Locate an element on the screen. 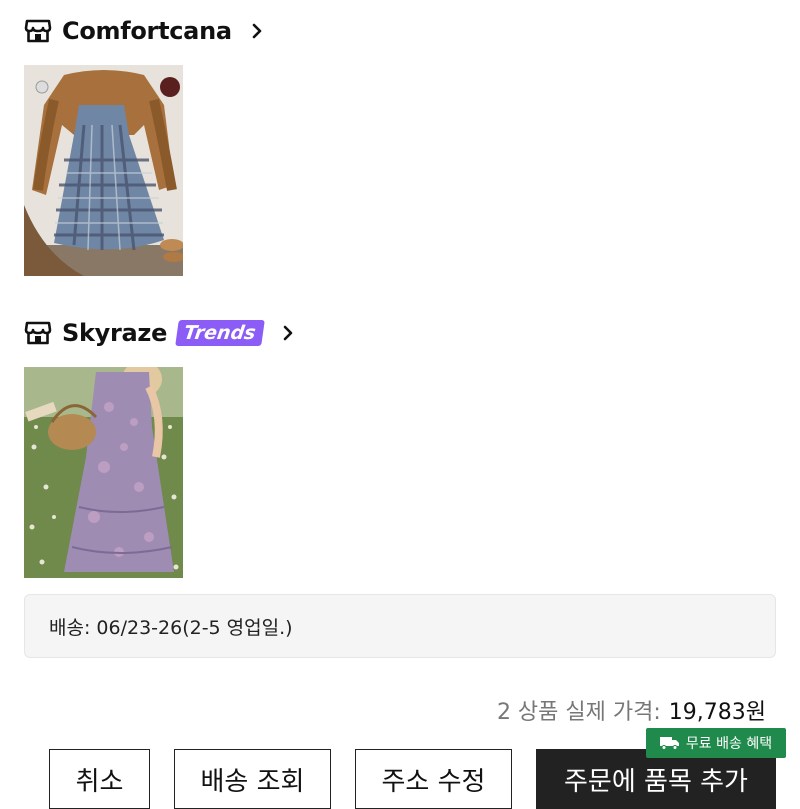 The width and height of the screenshot is (800, 809). total-price-line: 2 상품 실제 가격: 19,783원 is located at coordinates (631, 710).